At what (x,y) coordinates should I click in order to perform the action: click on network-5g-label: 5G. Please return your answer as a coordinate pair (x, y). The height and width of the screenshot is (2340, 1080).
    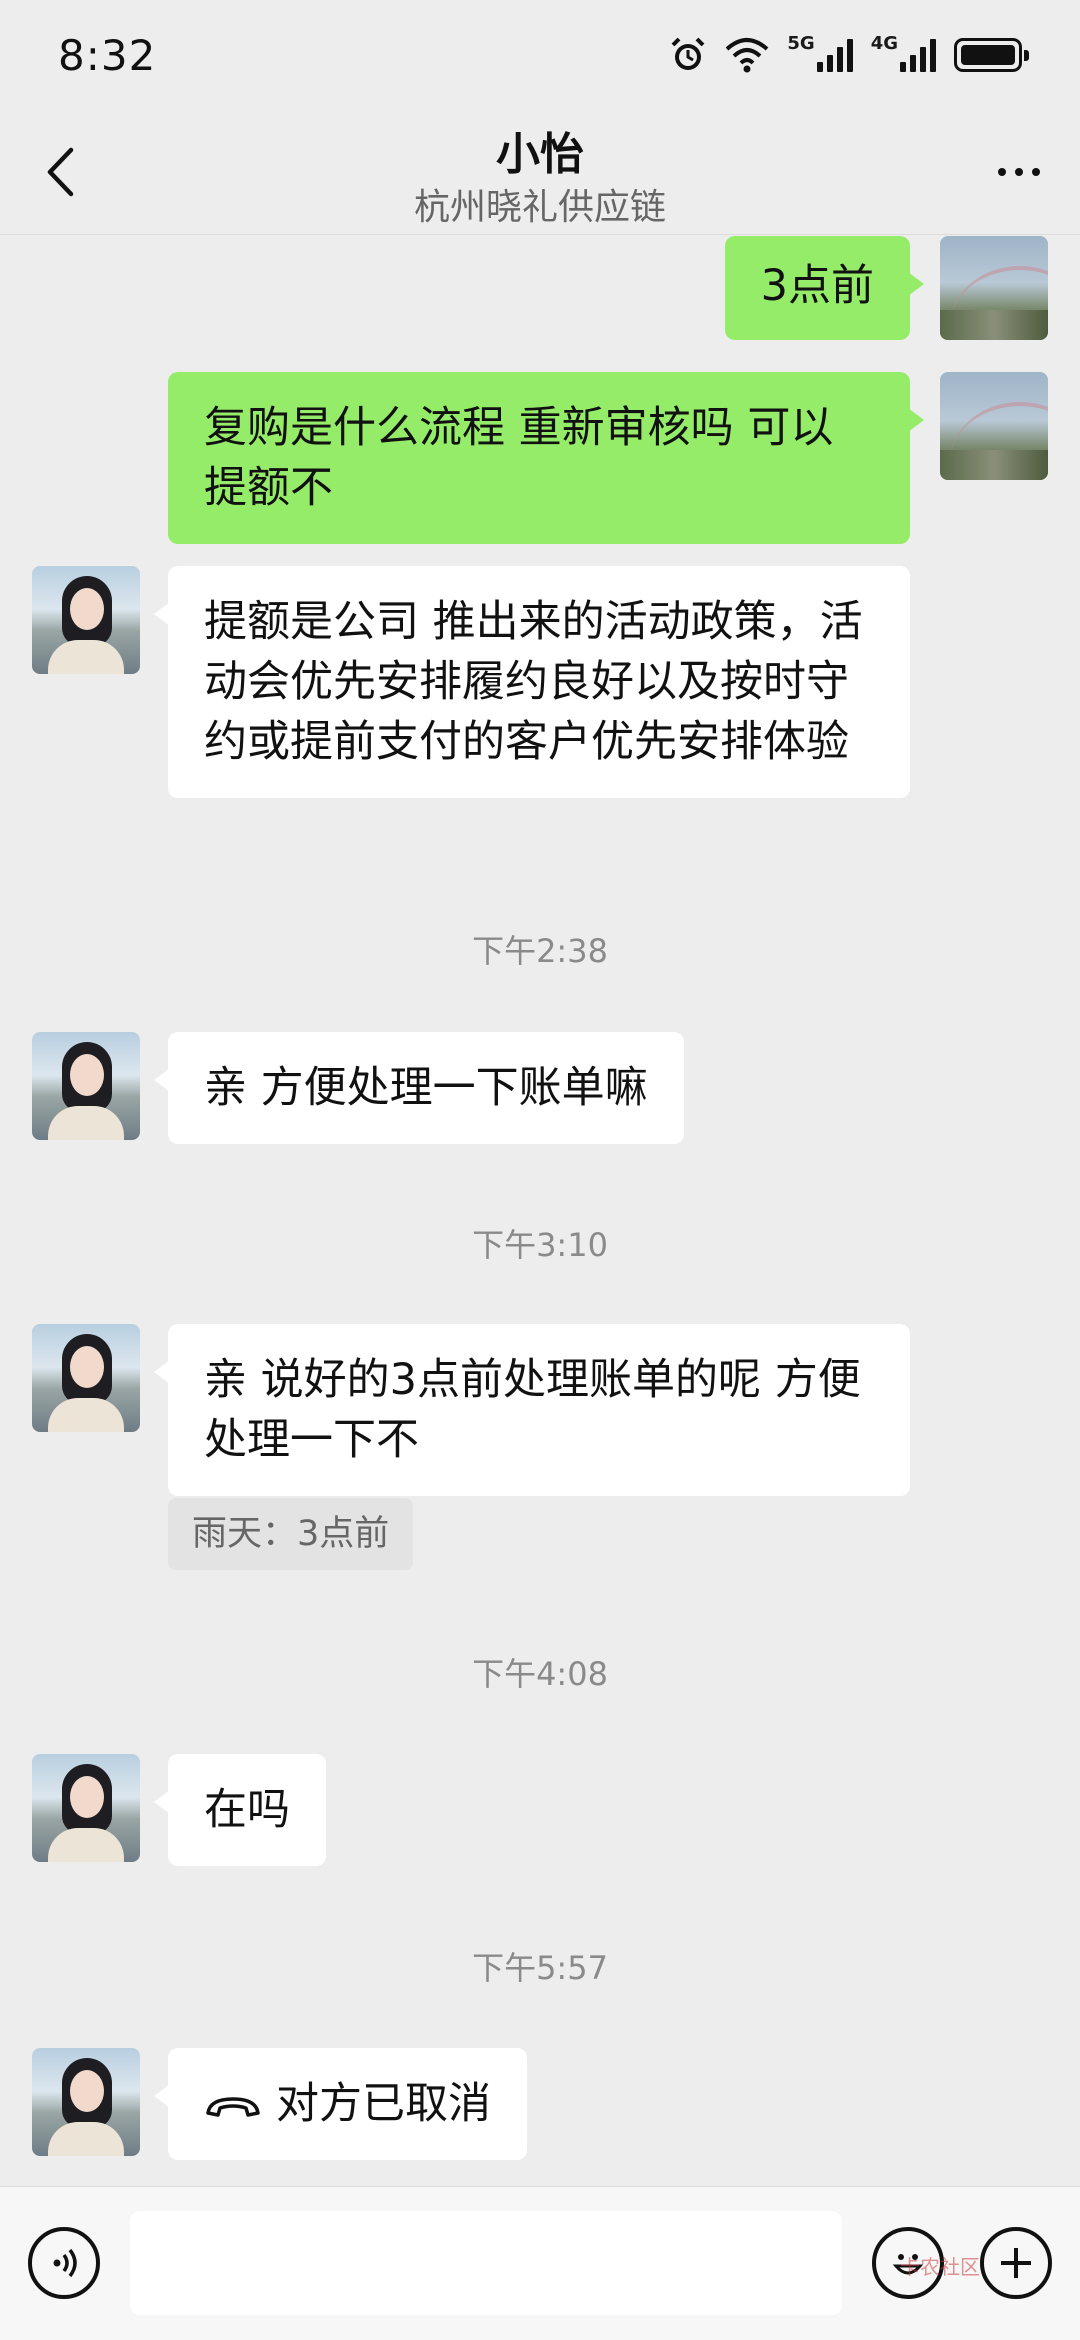
    Looking at the image, I should click on (801, 43).